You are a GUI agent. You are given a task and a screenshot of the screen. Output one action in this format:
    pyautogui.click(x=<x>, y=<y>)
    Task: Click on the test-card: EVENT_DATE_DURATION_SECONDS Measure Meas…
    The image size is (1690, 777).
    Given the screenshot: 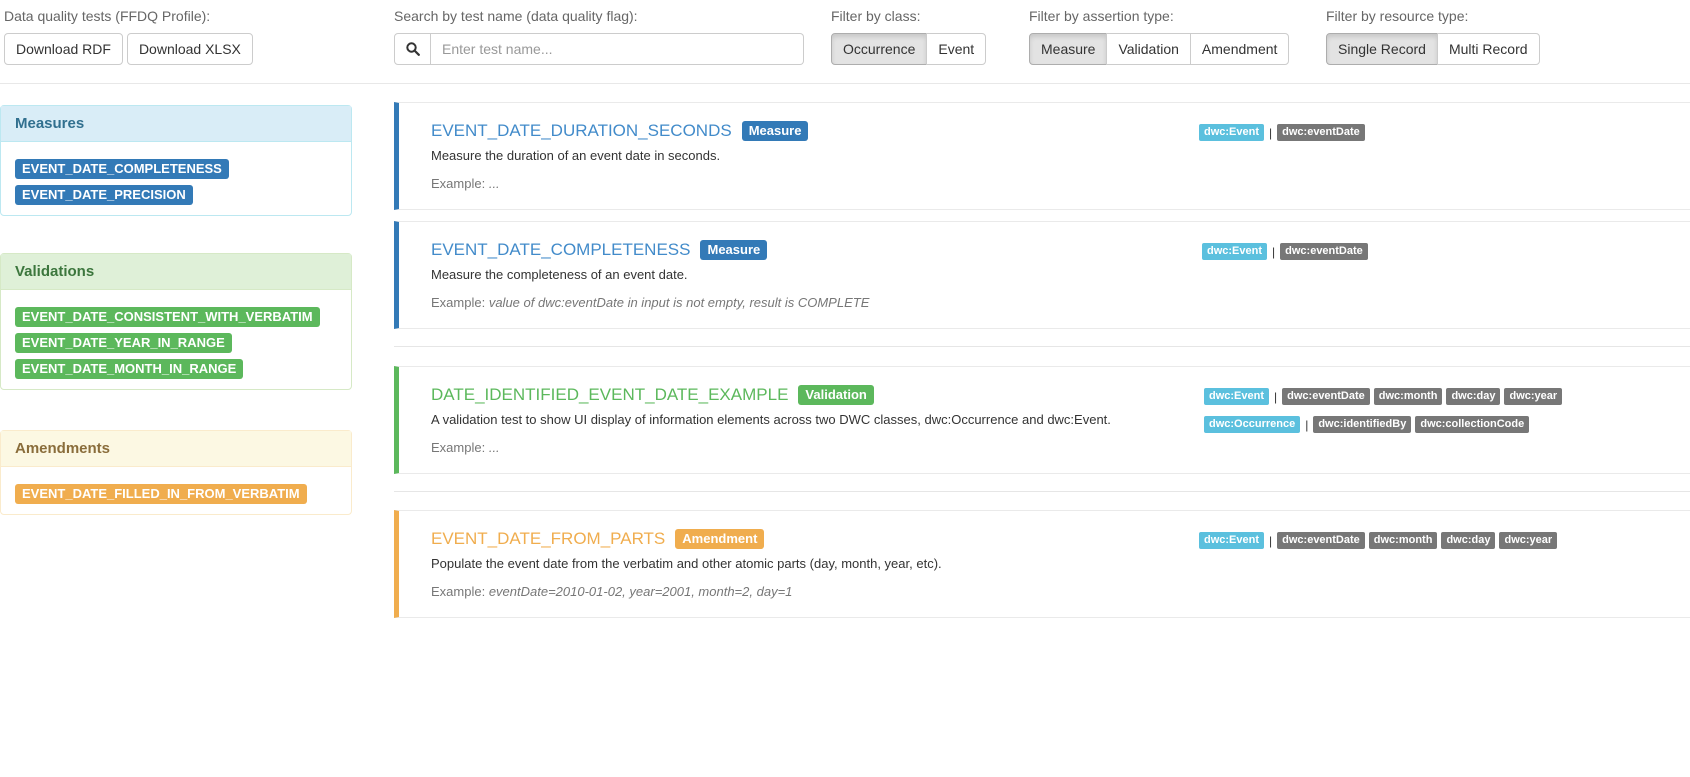 What is the action you would take?
    pyautogui.click(x=1042, y=156)
    